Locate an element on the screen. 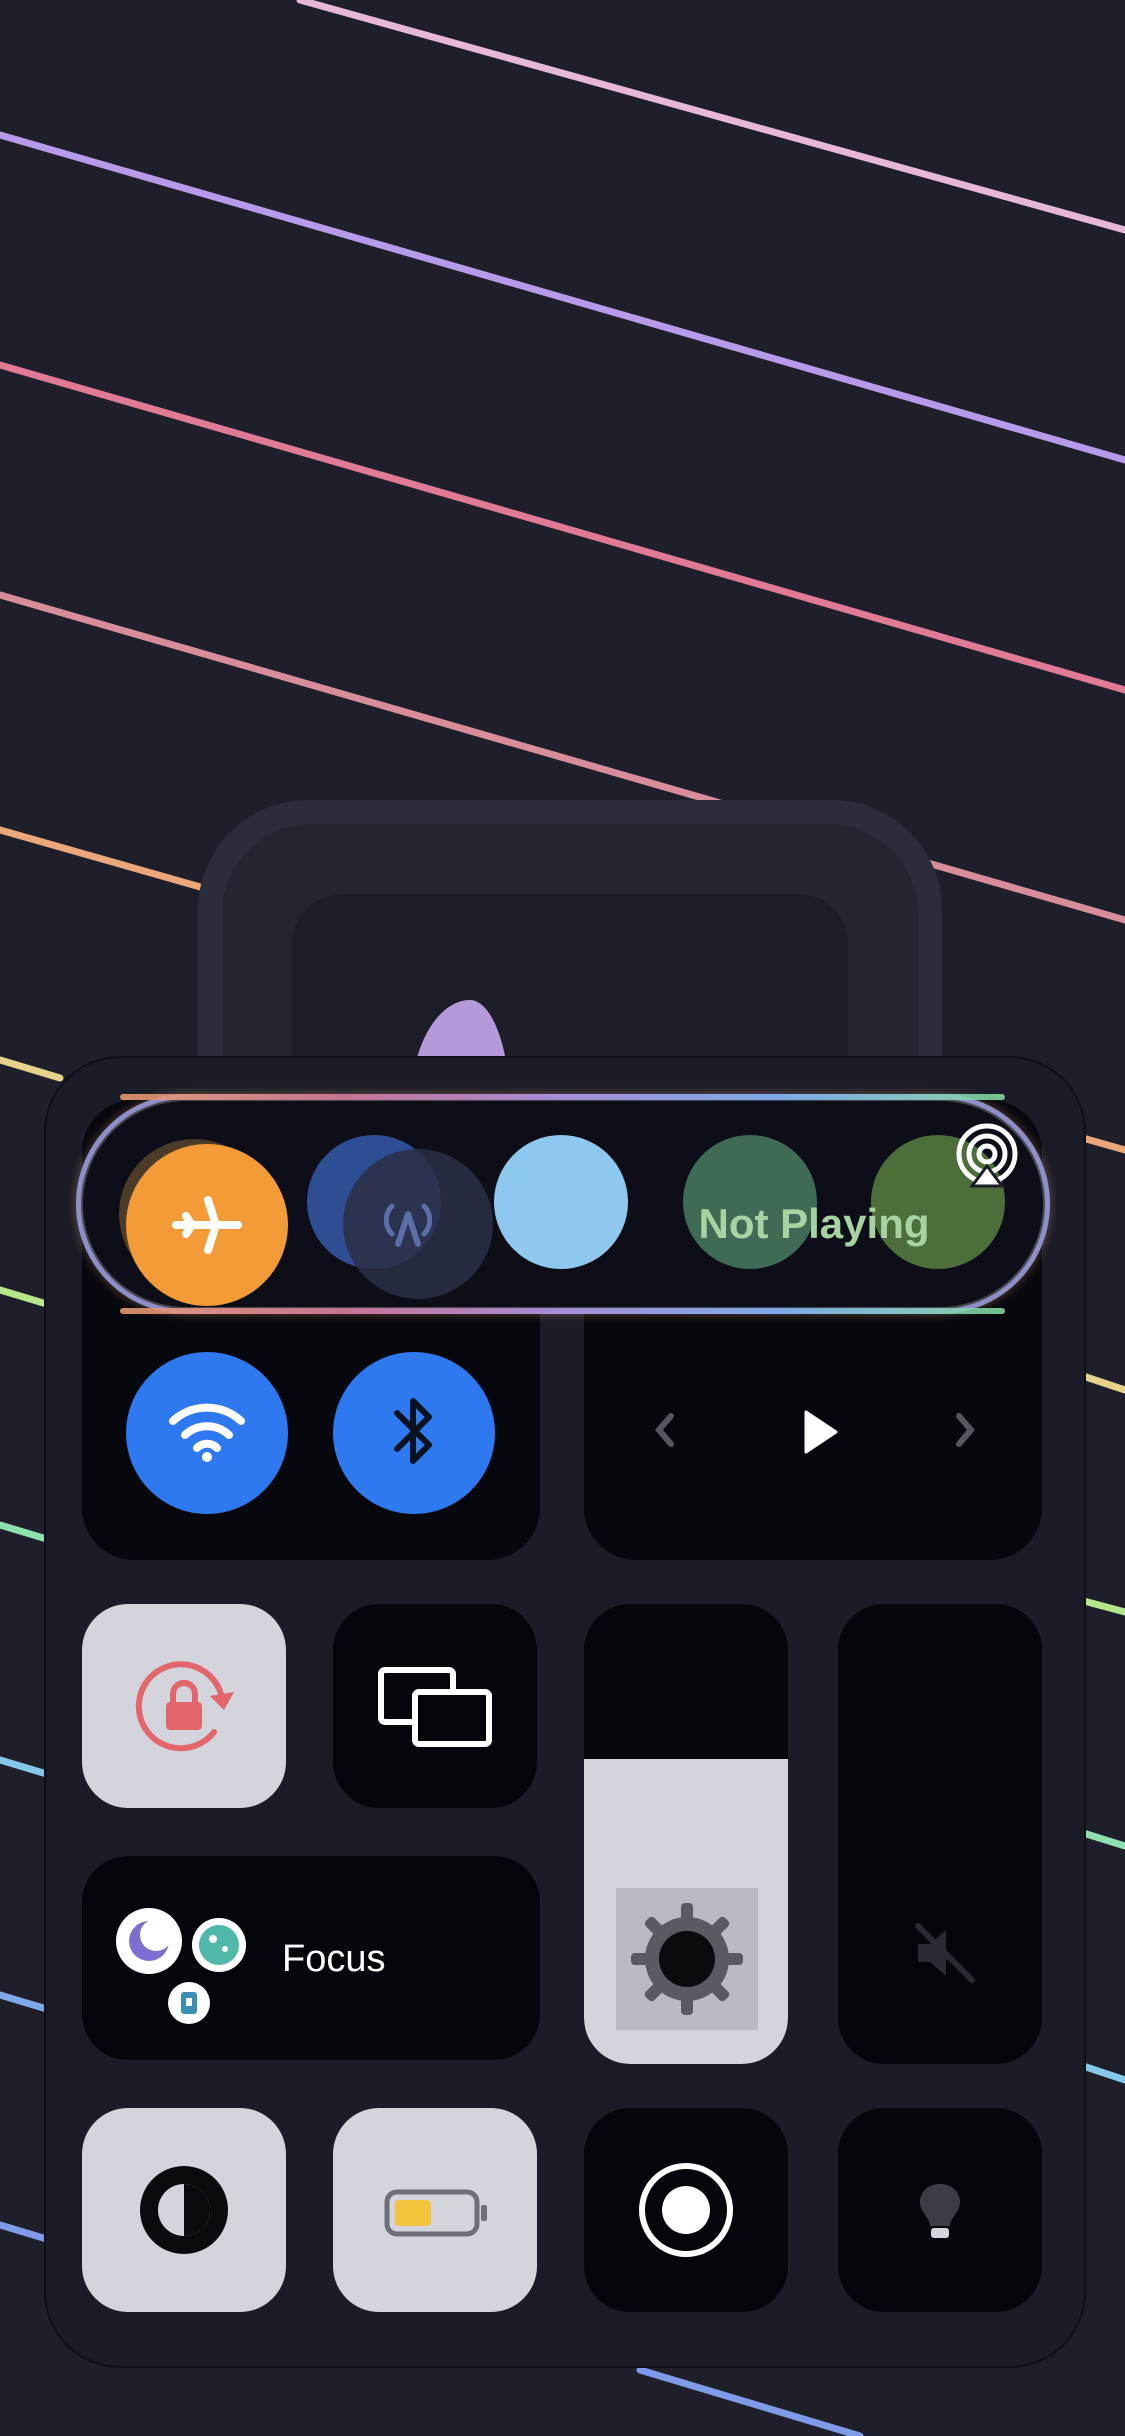  focus-label: Focus is located at coordinates (334, 1959).